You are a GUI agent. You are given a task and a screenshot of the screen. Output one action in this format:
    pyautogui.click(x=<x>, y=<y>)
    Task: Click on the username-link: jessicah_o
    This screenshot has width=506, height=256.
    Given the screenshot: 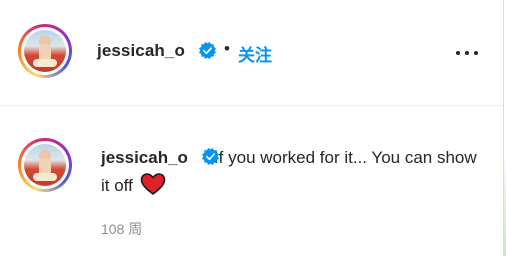 What is the action you would take?
    pyautogui.click(x=141, y=51)
    